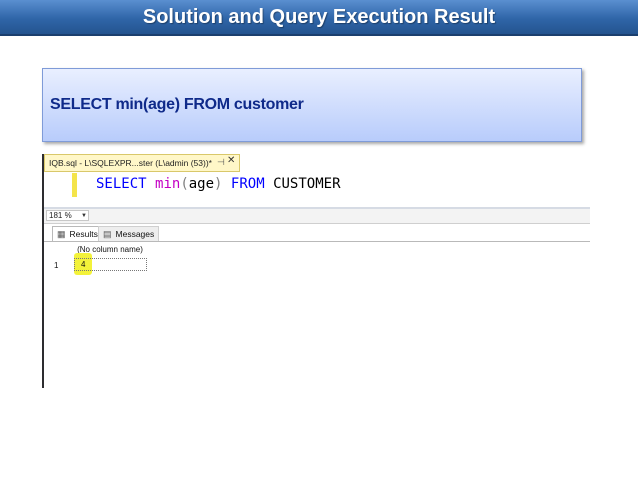 The image size is (638, 478). What do you see at coordinates (319, 18) in the screenshot?
I see `slide-title: Solution and Query Execution Result` at bounding box center [319, 18].